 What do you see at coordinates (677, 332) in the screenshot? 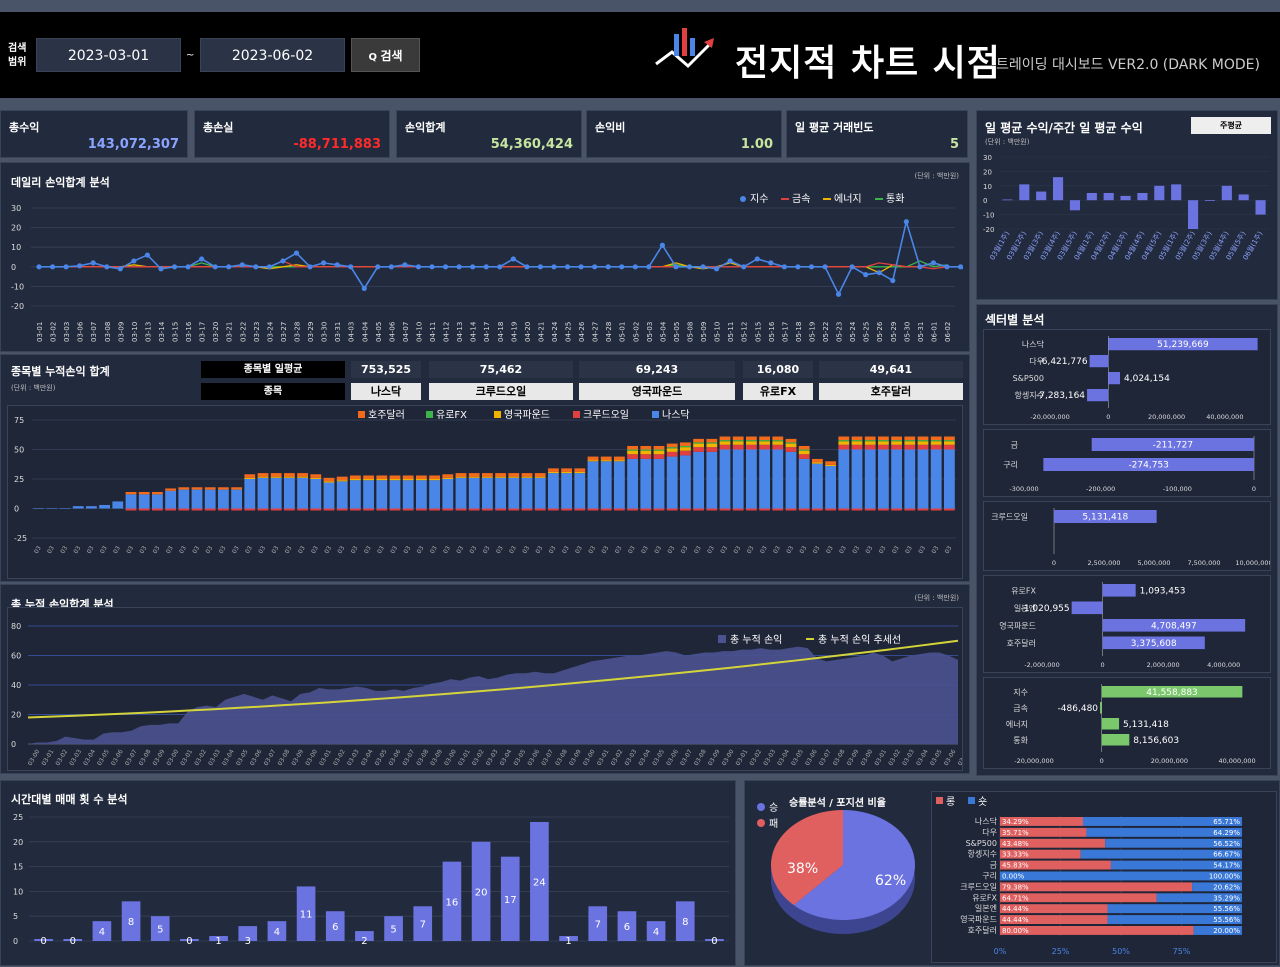
I see `x-tick: 05-05` at bounding box center [677, 332].